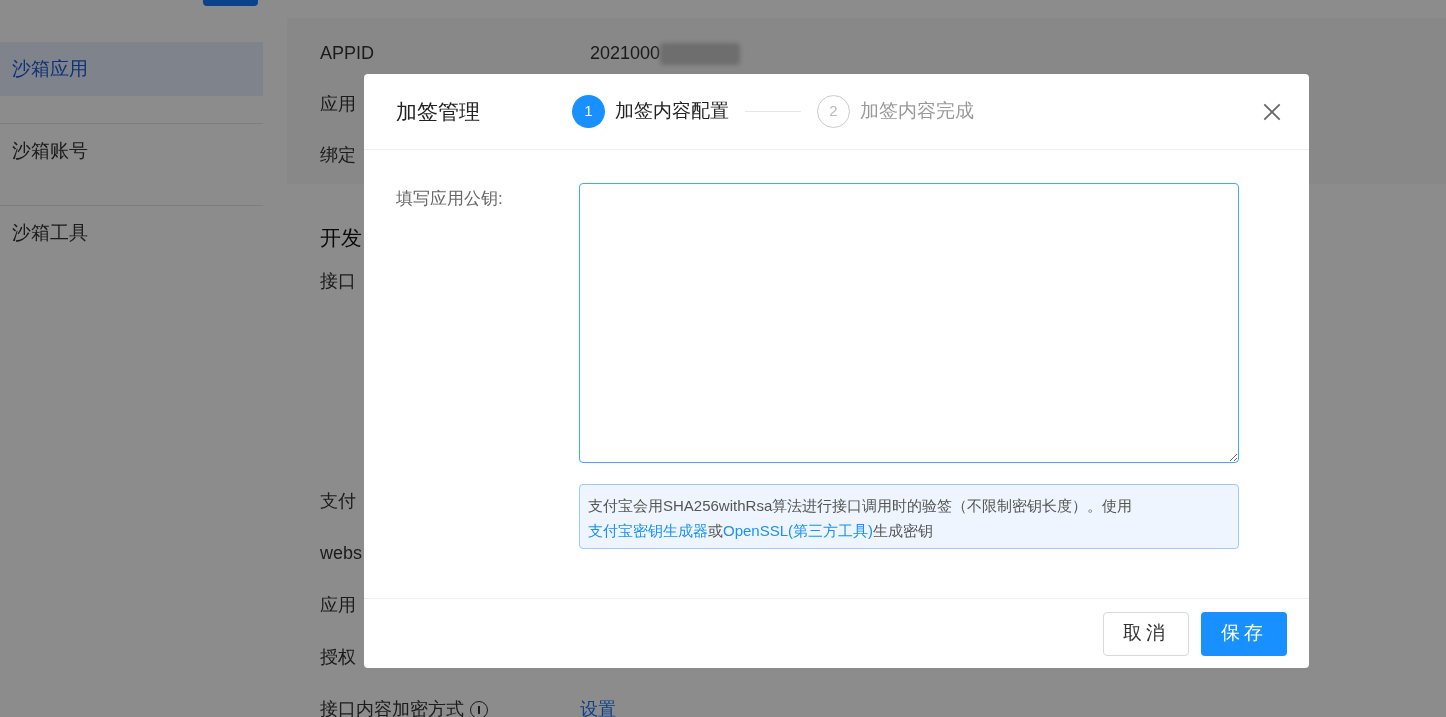 This screenshot has height=717, width=1446. What do you see at coordinates (392, 707) in the screenshot?
I see `setting-label: 接口内容加密方式` at bounding box center [392, 707].